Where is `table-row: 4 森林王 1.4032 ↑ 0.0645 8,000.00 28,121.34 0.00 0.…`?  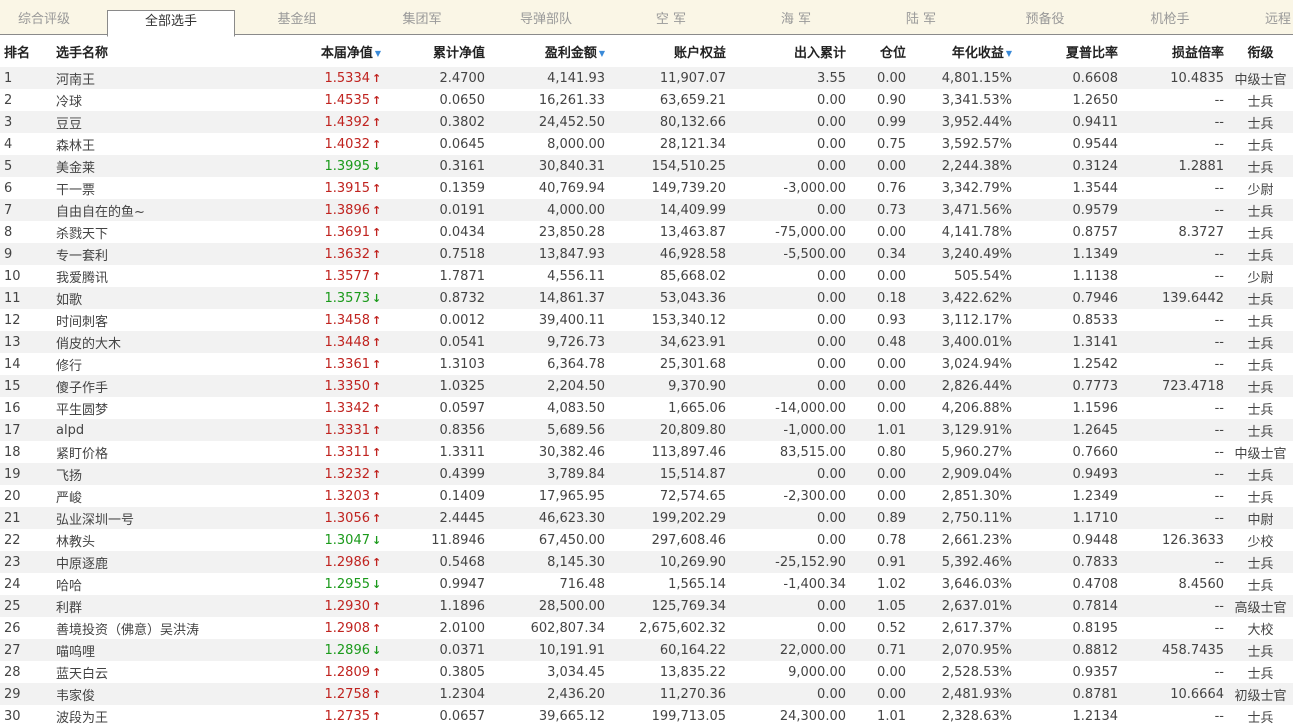 table-row: 4 森林王 1.4032 ↑ 0.0645 8,000.00 28,121.34 0.00 0.… is located at coordinates (646, 144).